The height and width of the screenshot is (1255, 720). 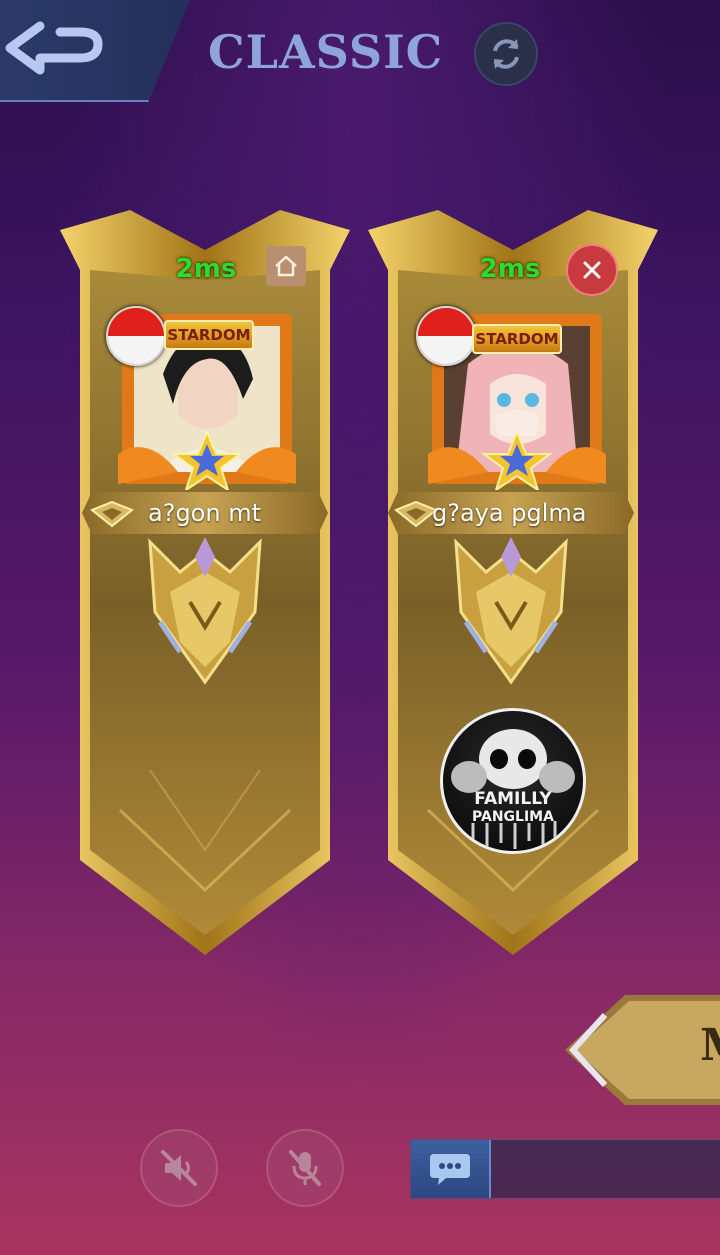 I want to click on speaker-off-icon, so click(x=179, y=1168).